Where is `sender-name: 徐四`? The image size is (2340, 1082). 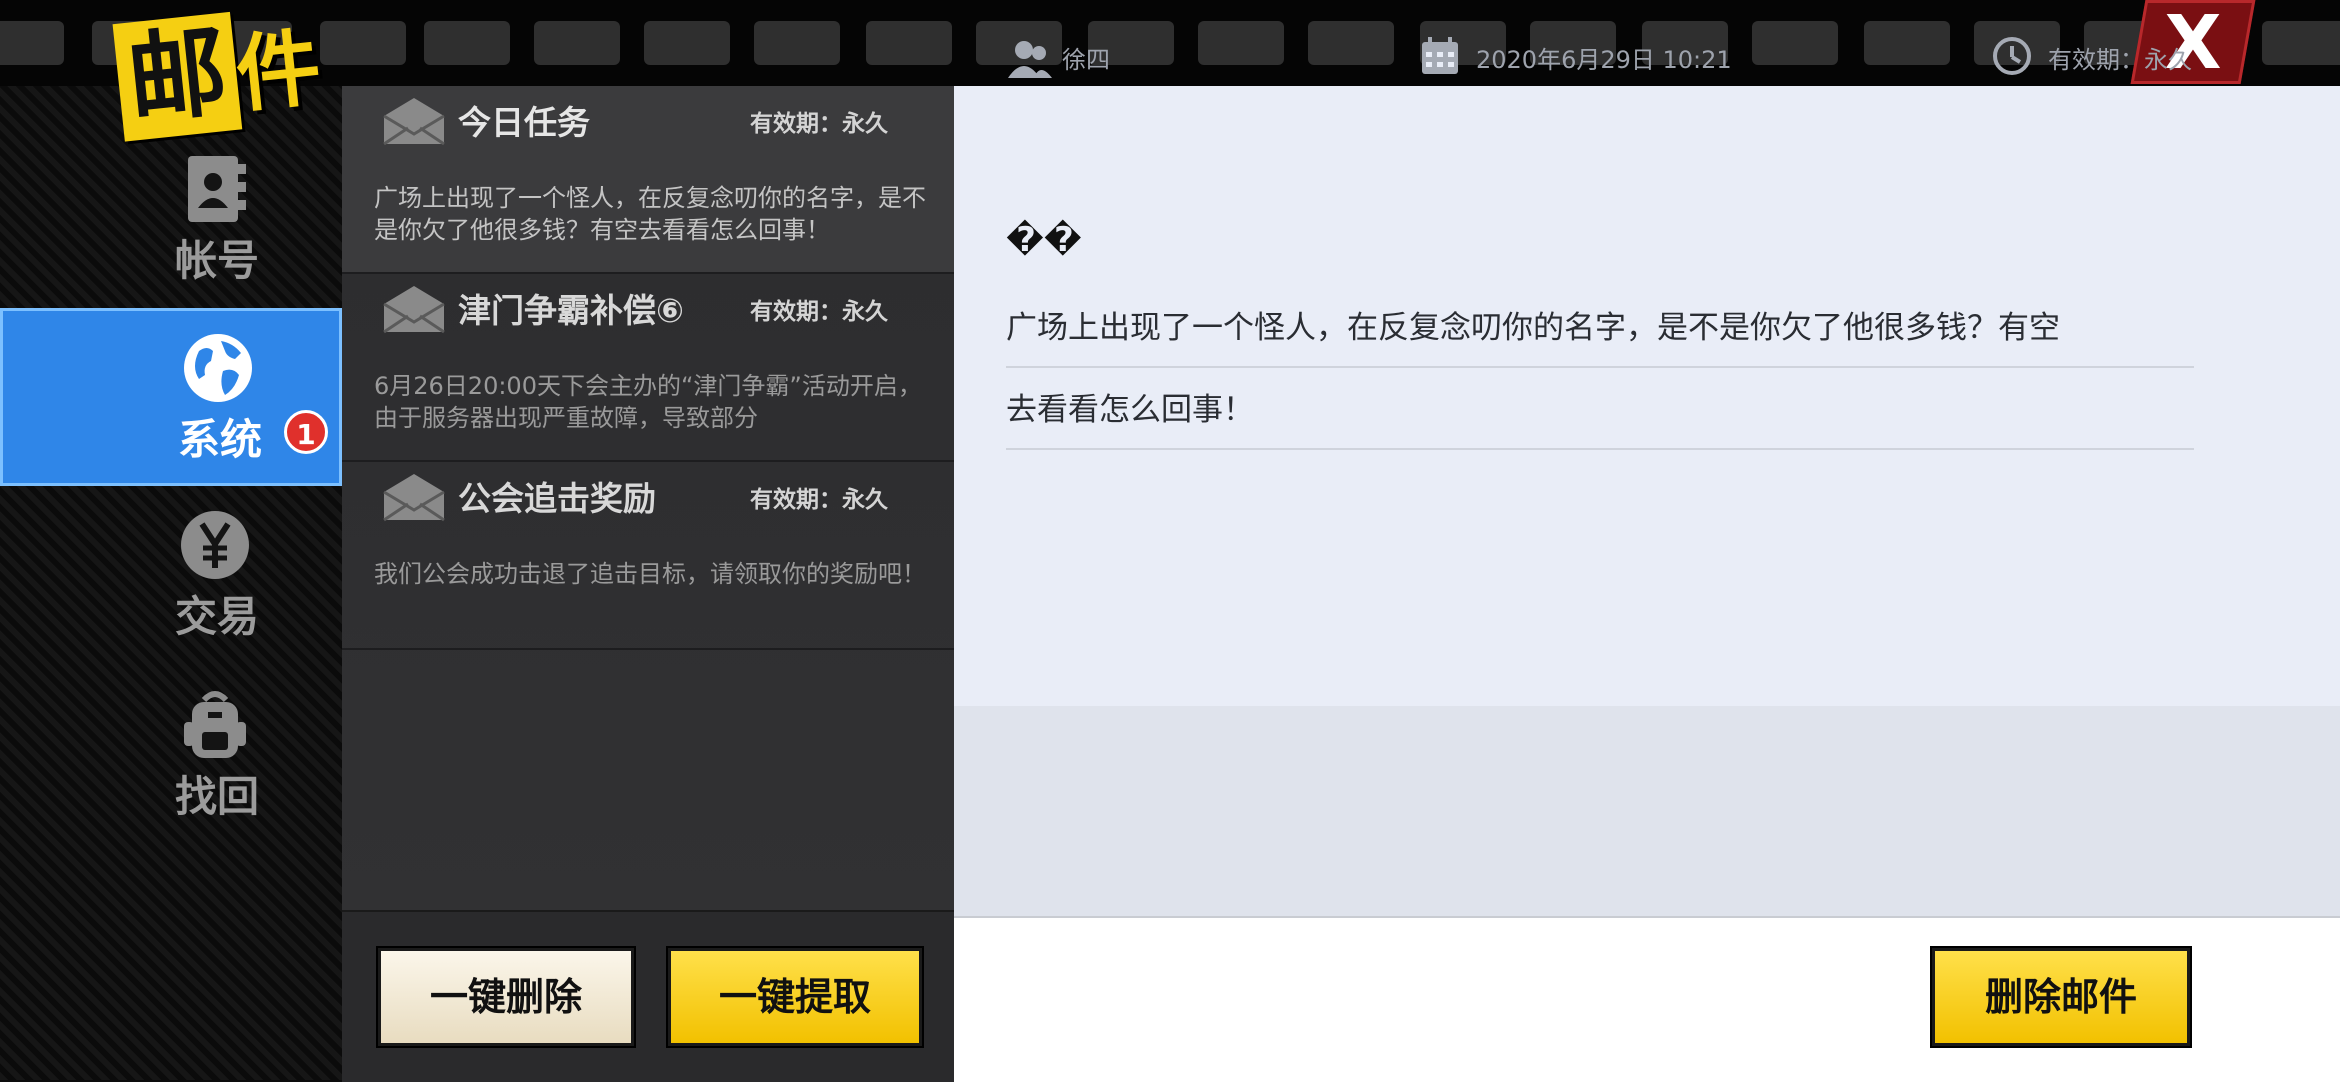
sender-name: 徐四 is located at coordinates (1086, 60).